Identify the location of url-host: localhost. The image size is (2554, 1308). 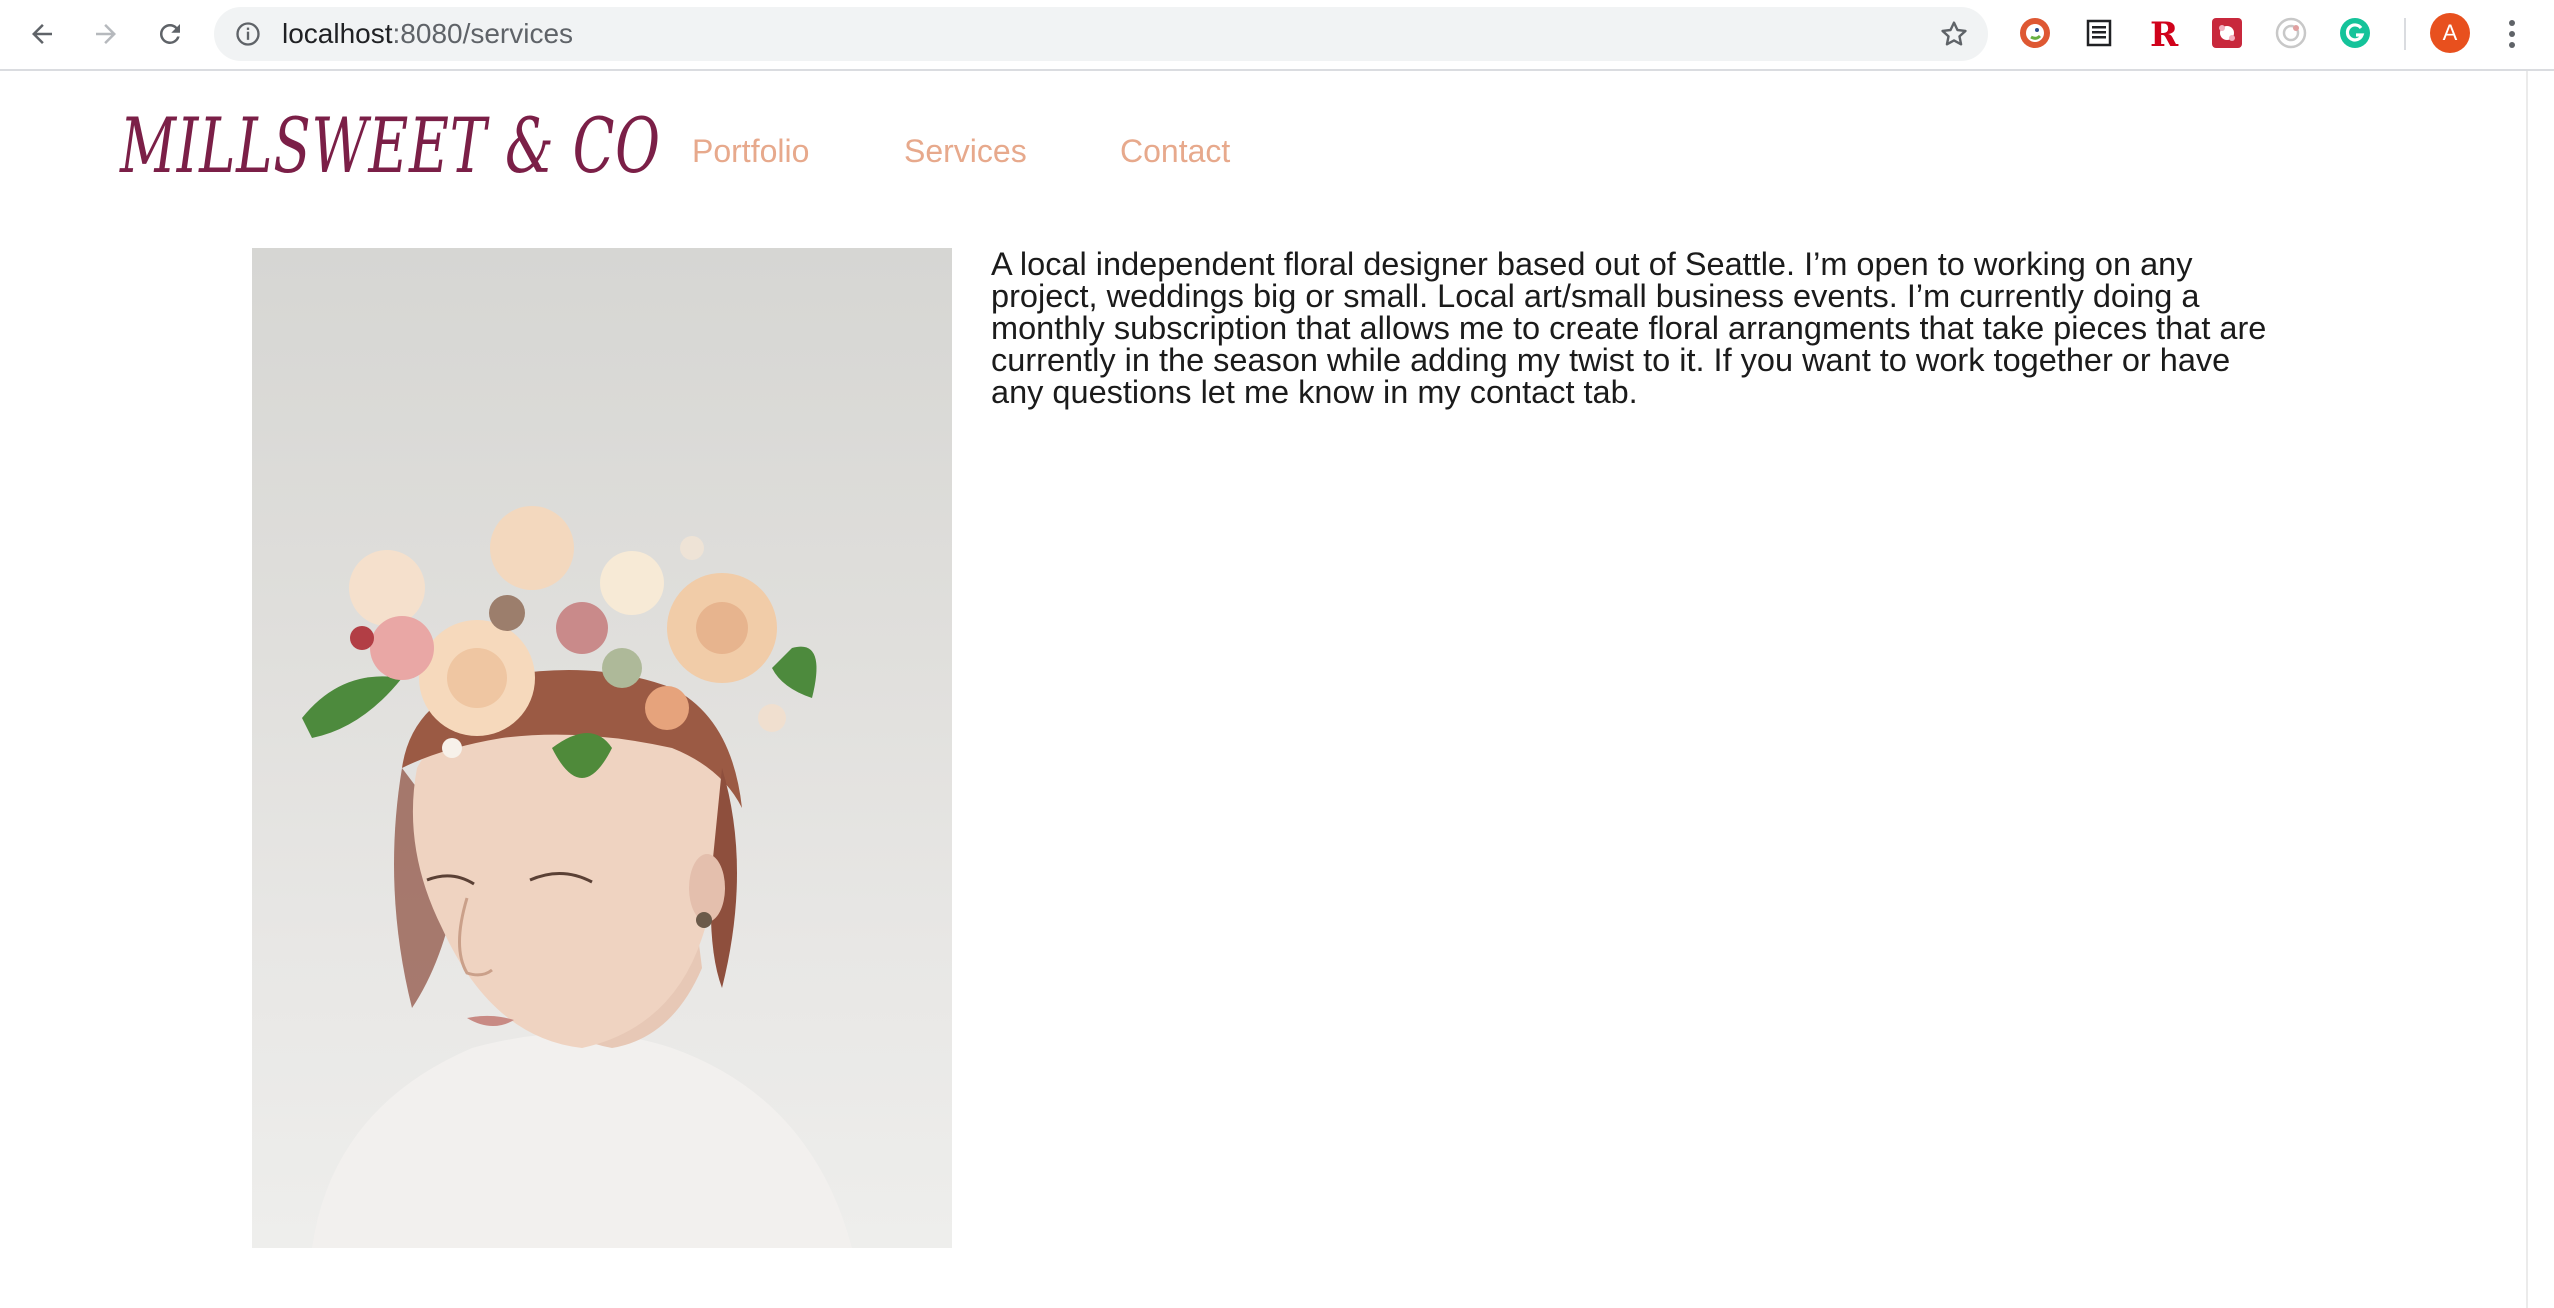
(337, 33).